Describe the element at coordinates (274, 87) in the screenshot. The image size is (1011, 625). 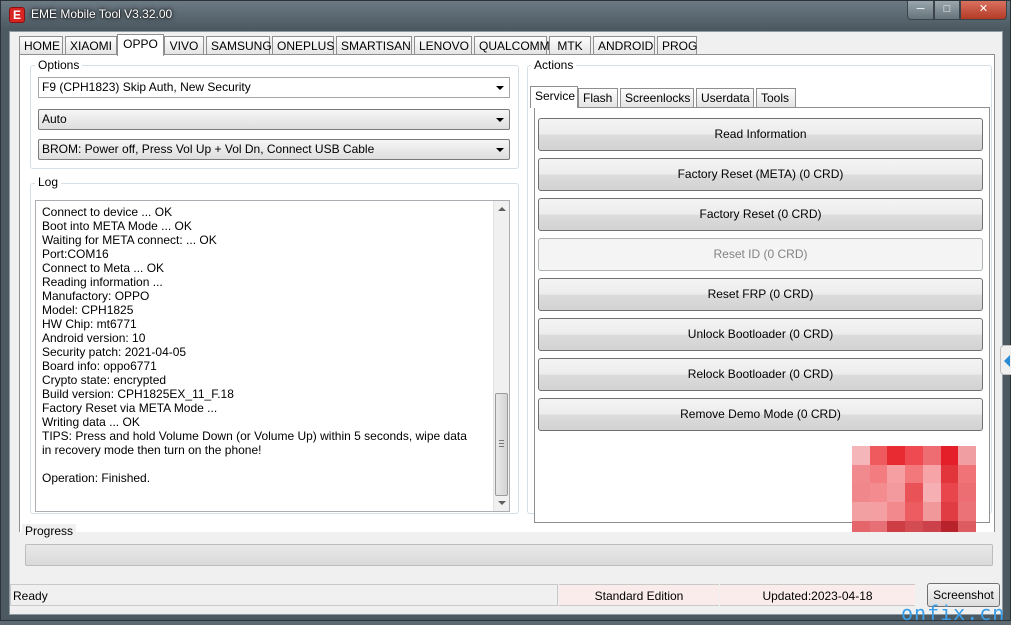
I see `model-select: F9 (CPH1823) Skip Auth, New Security` at that location.